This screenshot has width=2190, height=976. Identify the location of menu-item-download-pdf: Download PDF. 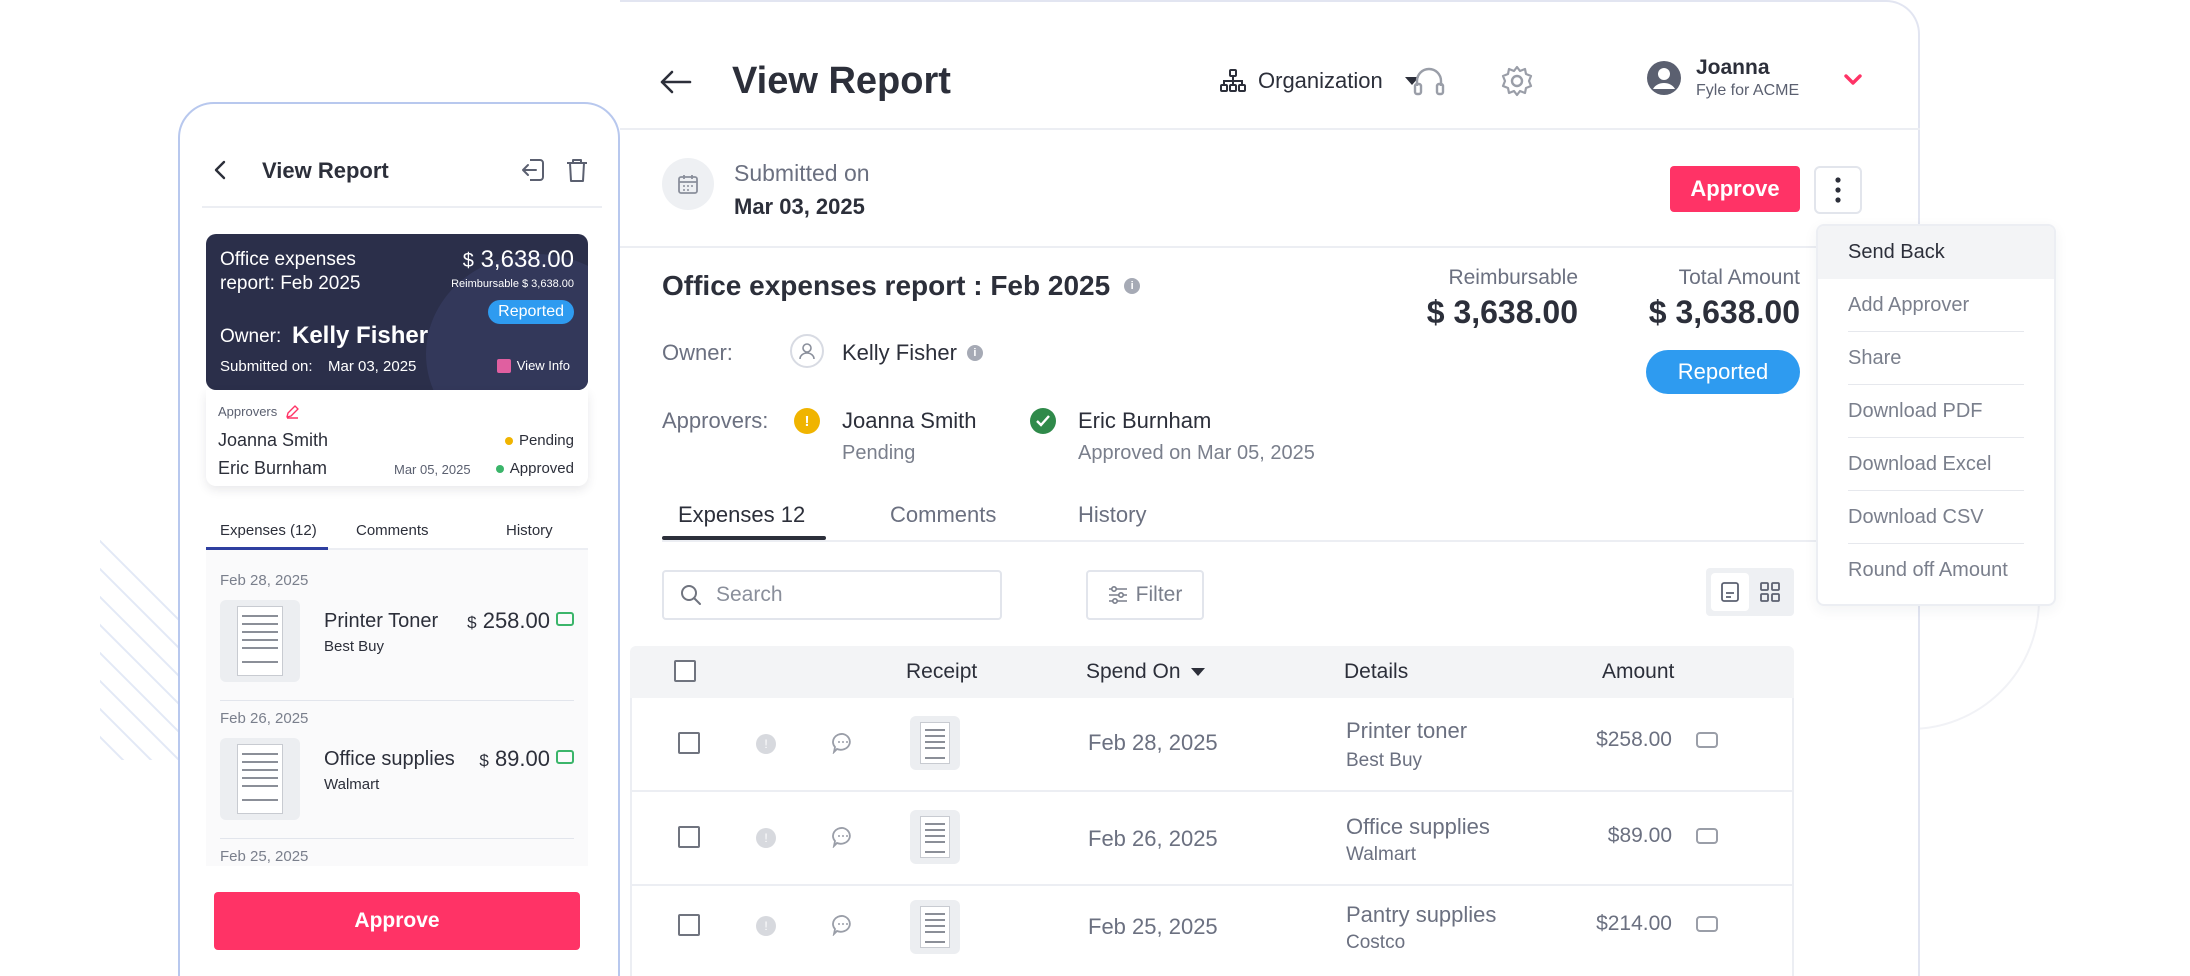
(1936, 411).